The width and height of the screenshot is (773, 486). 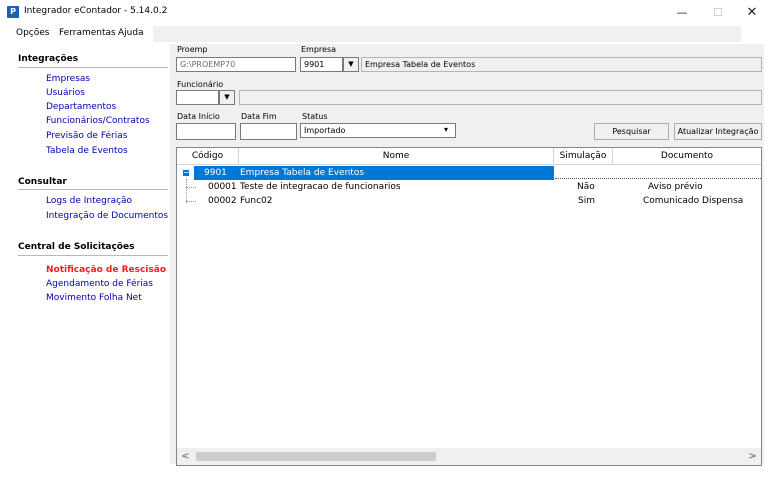 What do you see at coordinates (87, 151) in the screenshot?
I see `sidebar-item-tabela-eventos: Tabela de Eventos` at bounding box center [87, 151].